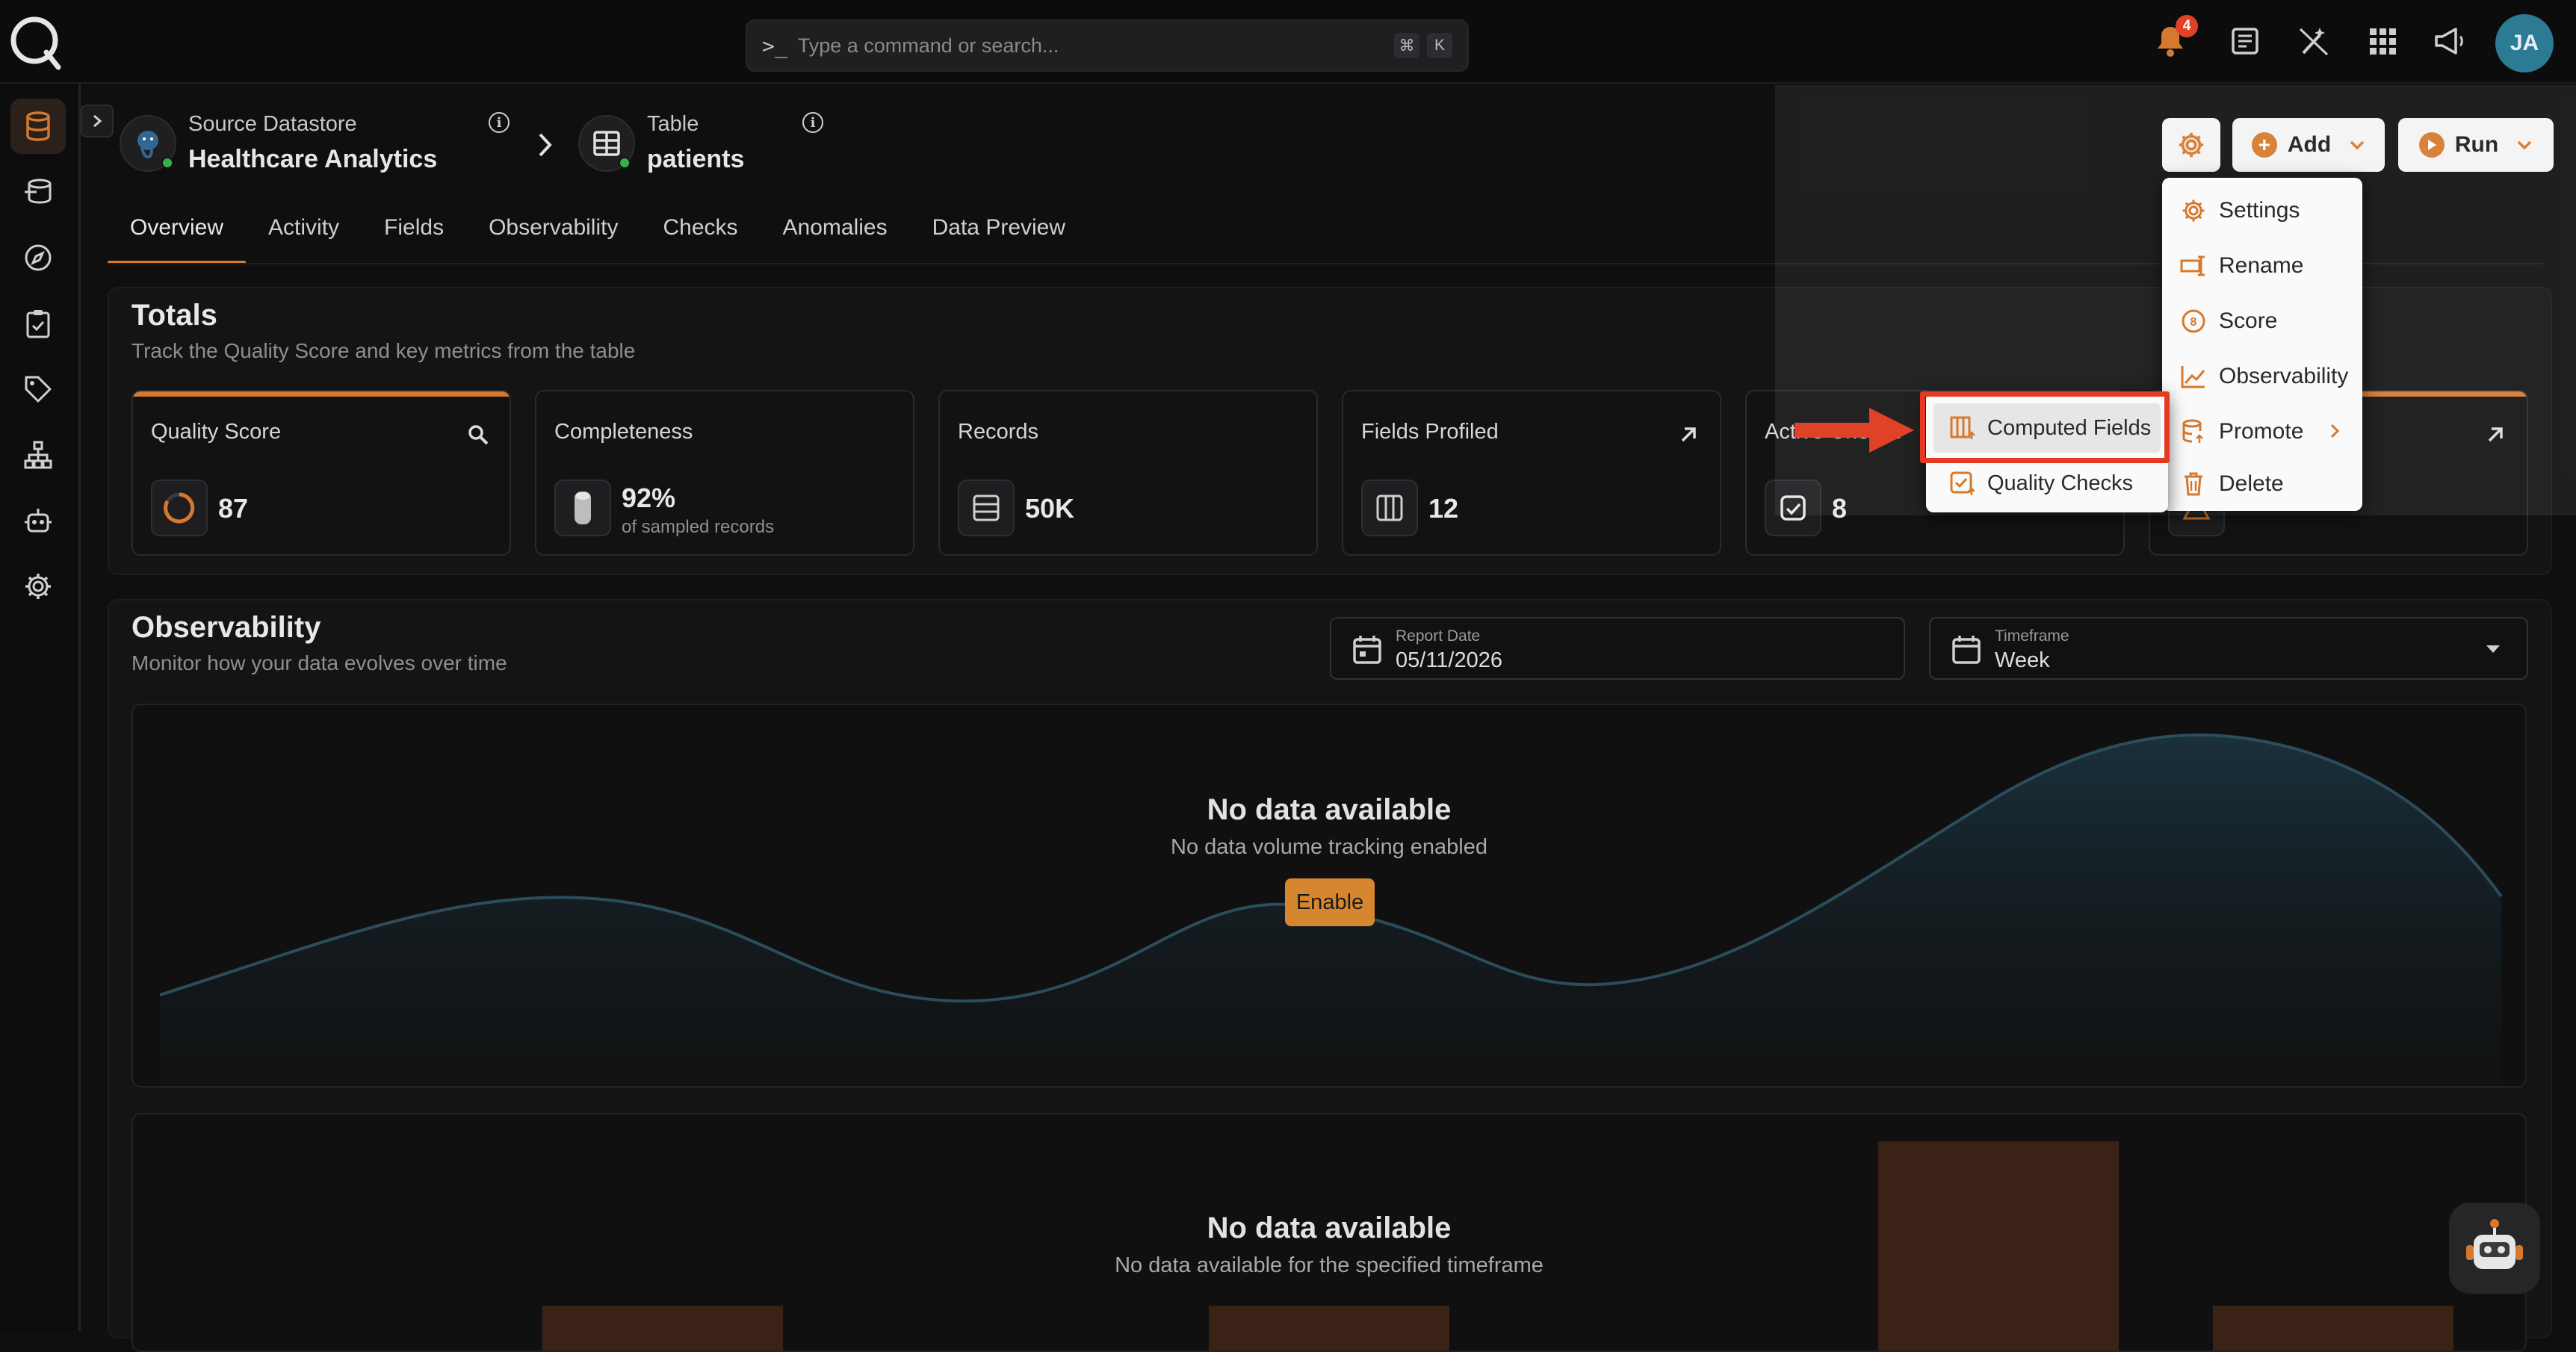 This screenshot has height=1352, width=2576. I want to click on records-card: Records 50K, so click(1128, 473).